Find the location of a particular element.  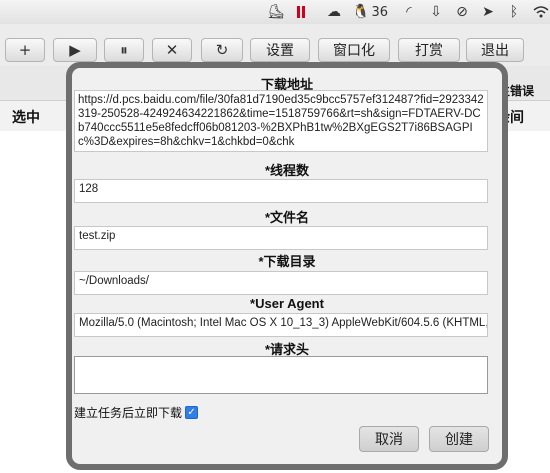

column-select: 选中 is located at coordinates (26, 117).